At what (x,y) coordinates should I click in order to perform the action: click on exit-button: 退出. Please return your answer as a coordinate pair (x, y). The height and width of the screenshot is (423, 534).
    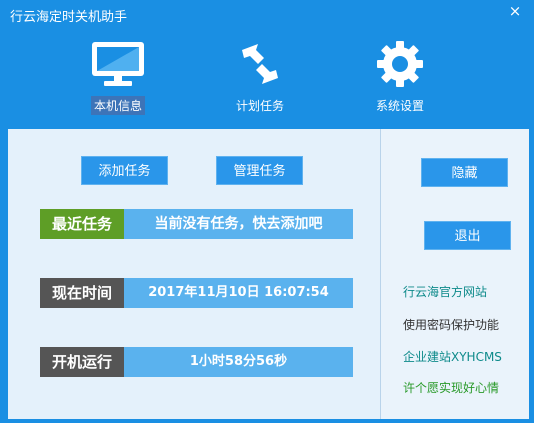
    Looking at the image, I should click on (467, 235).